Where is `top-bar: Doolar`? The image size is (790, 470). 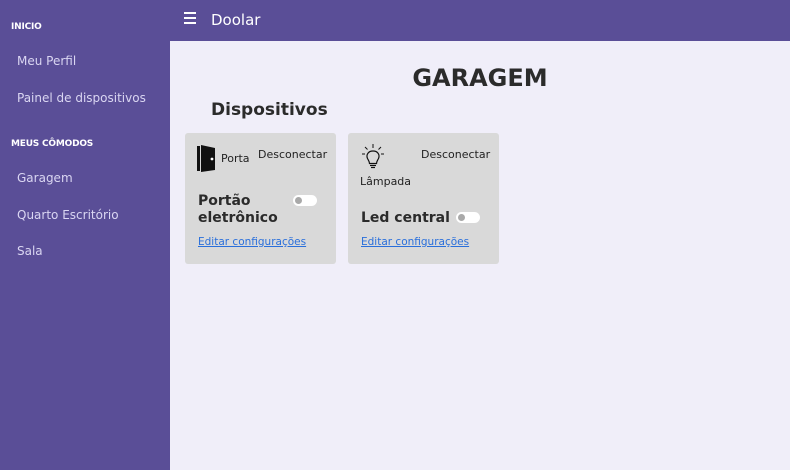
top-bar: Doolar is located at coordinates (480, 20).